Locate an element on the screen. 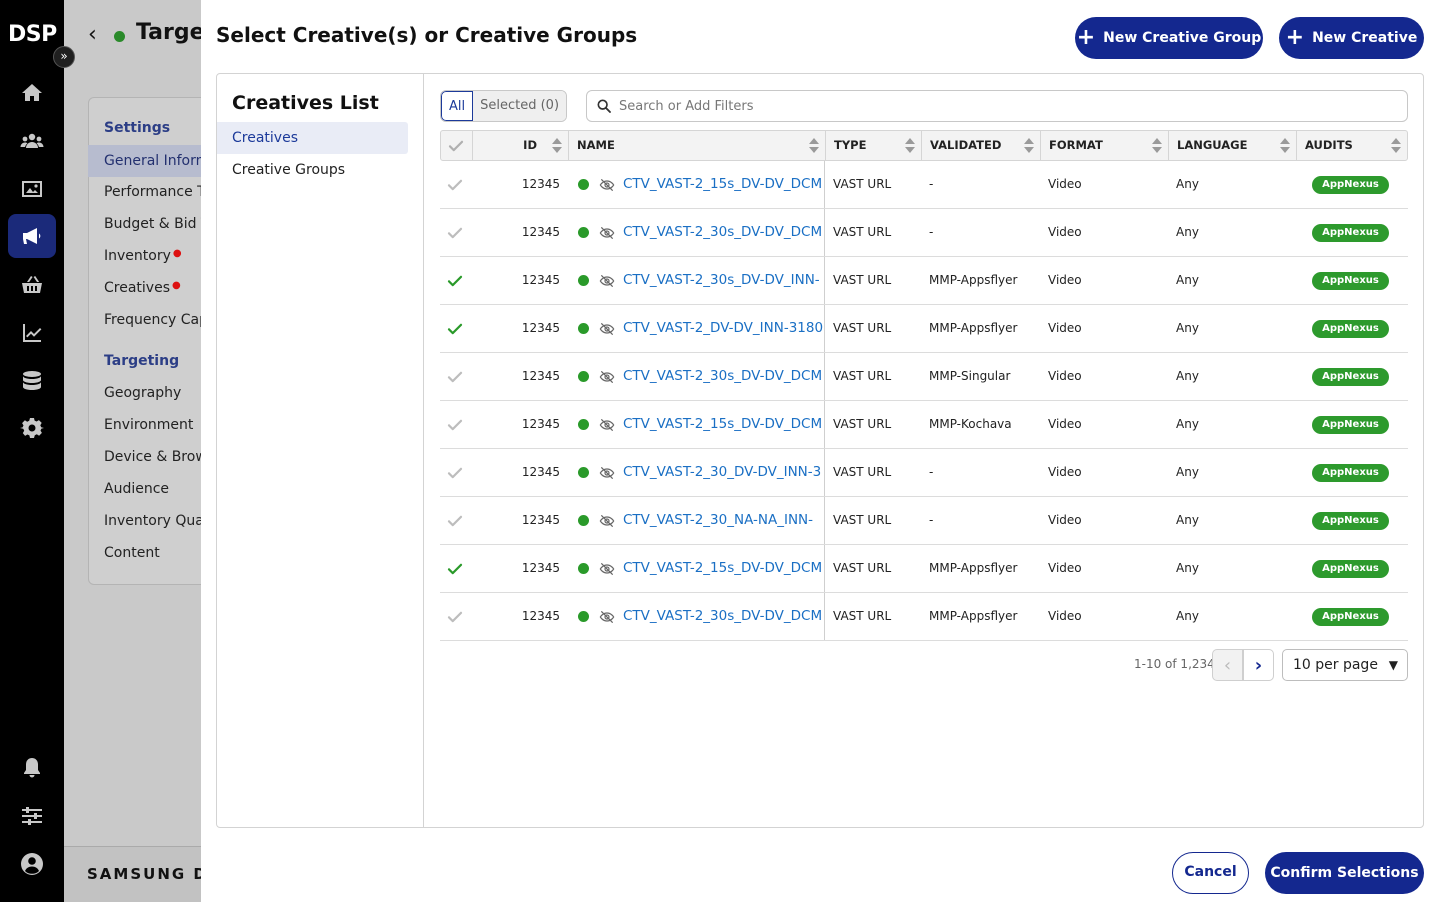 The height and width of the screenshot is (902, 1448). chevron-right-icon: › is located at coordinates (1258, 665).